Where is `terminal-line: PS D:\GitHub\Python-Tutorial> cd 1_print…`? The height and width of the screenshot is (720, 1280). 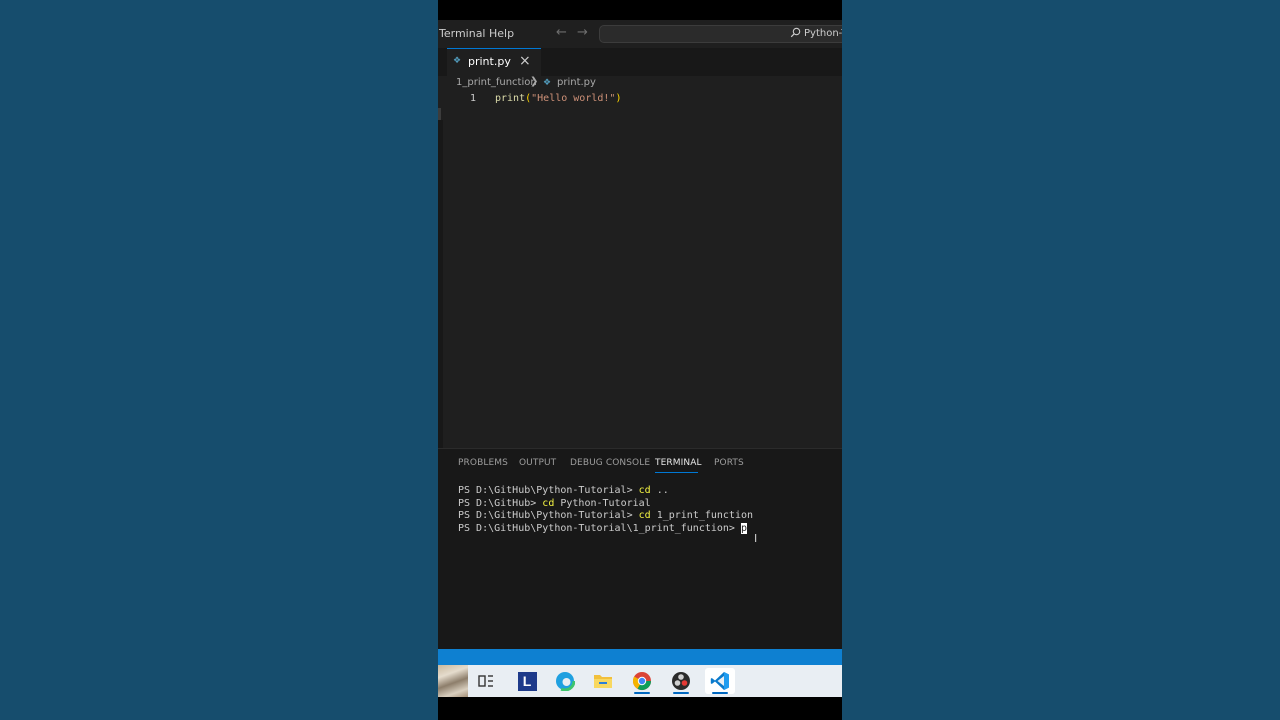 terminal-line: PS D:\GitHub\Python-Tutorial> cd 1_print… is located at coordinates (605, 516).